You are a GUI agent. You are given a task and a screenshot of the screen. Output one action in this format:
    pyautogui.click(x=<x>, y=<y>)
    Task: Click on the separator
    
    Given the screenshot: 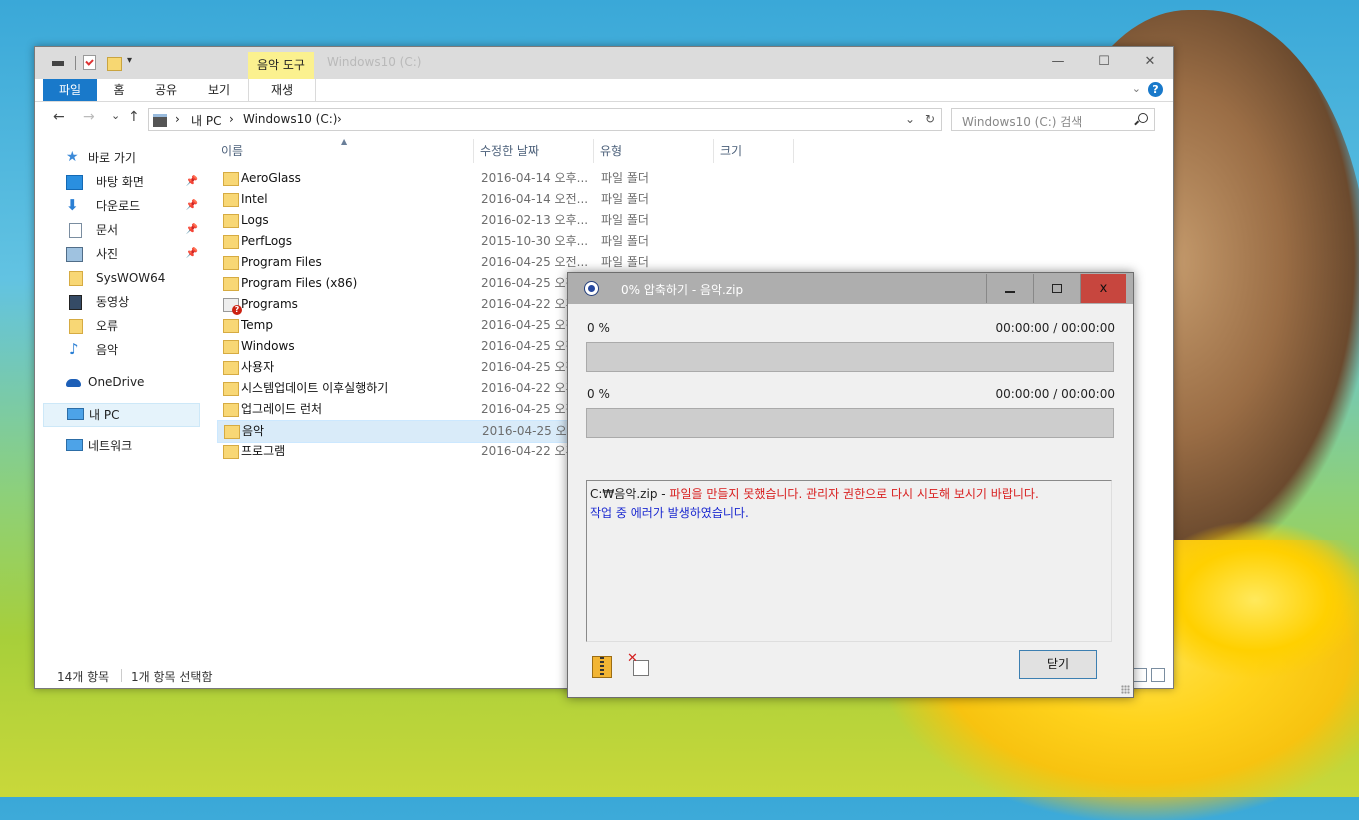 What is the action you would take?
    pyautogui.click(x=121, y=675)
    